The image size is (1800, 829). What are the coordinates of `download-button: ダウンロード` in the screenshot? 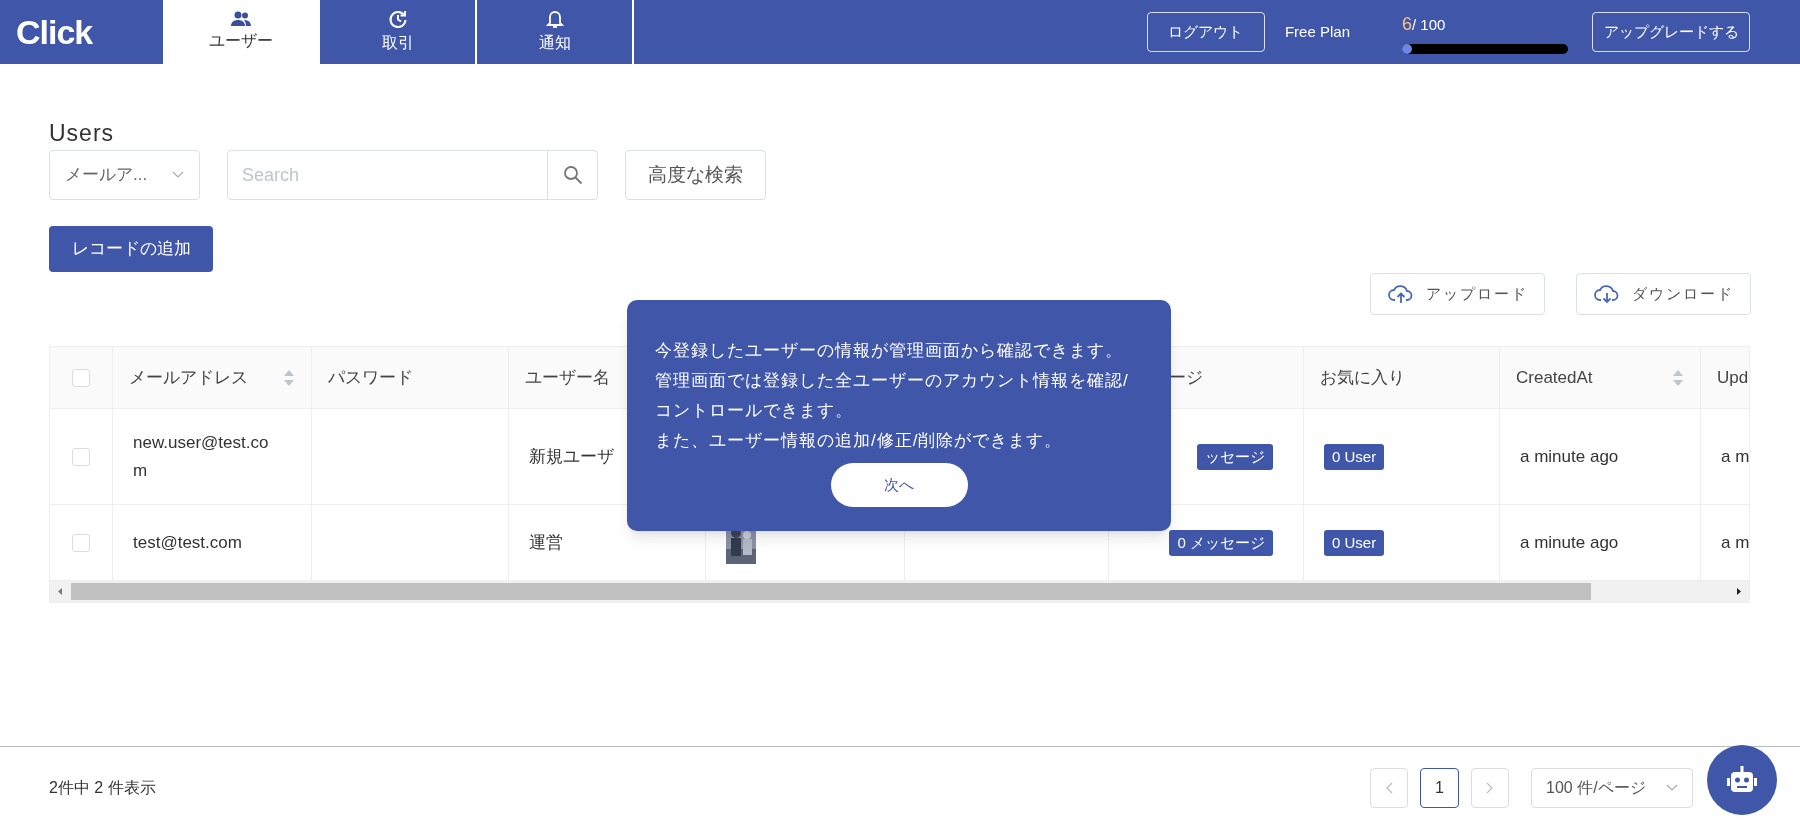 It's located at (1663, 294).